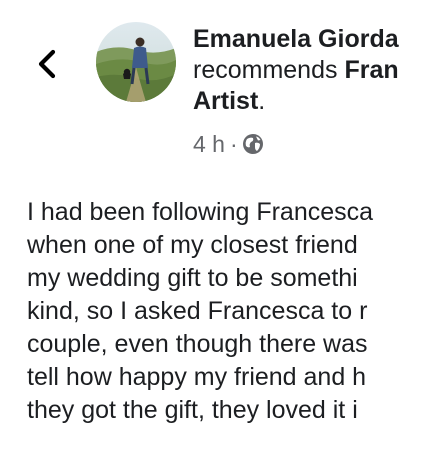 The image size is (421, 454). What do you see at coordinates (197, 377) in the screenshot?
I see `post-line: tell how happy my friend and h` at bounding box center [197, 377].